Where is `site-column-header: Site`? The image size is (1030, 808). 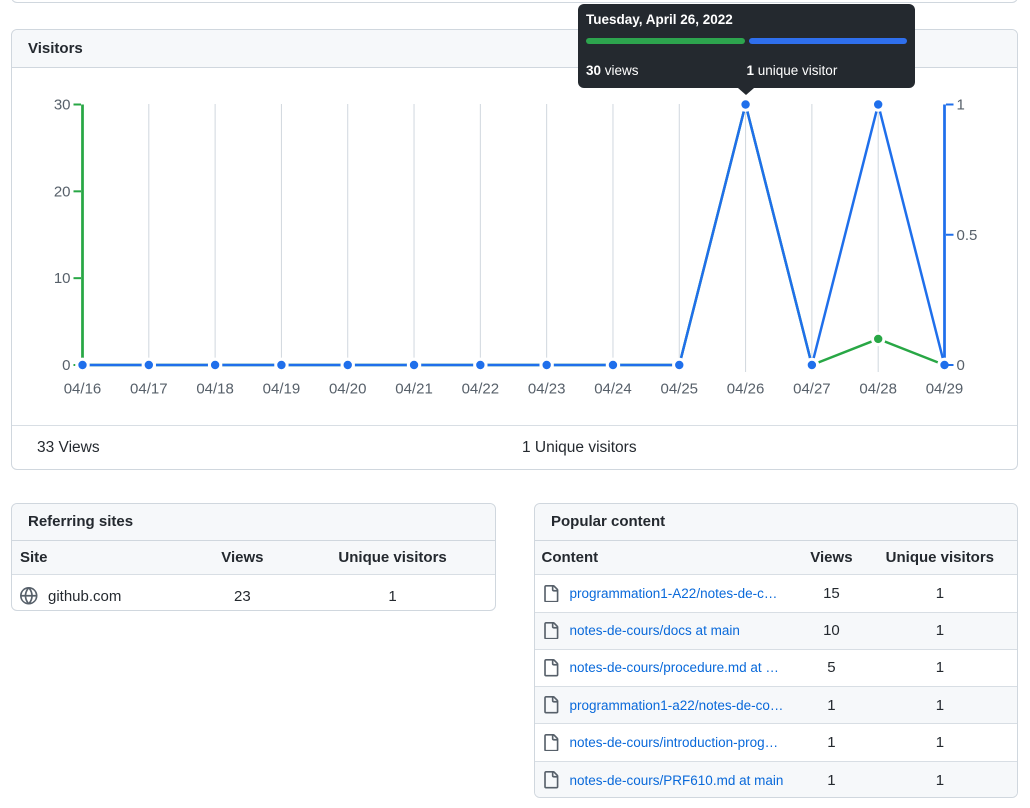
site-column-header: Site is located at coordinates (34, 557).